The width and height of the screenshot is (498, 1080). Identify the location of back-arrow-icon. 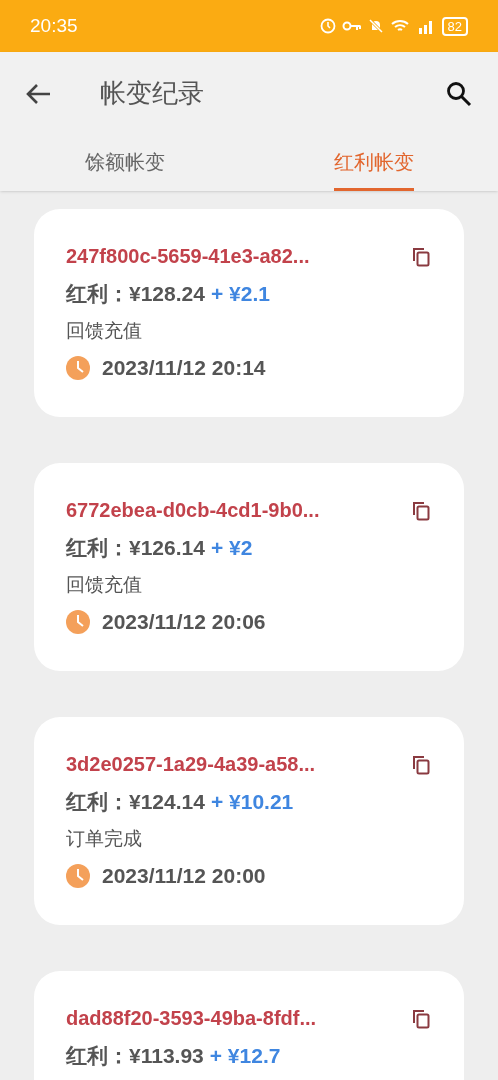
(39, 93).